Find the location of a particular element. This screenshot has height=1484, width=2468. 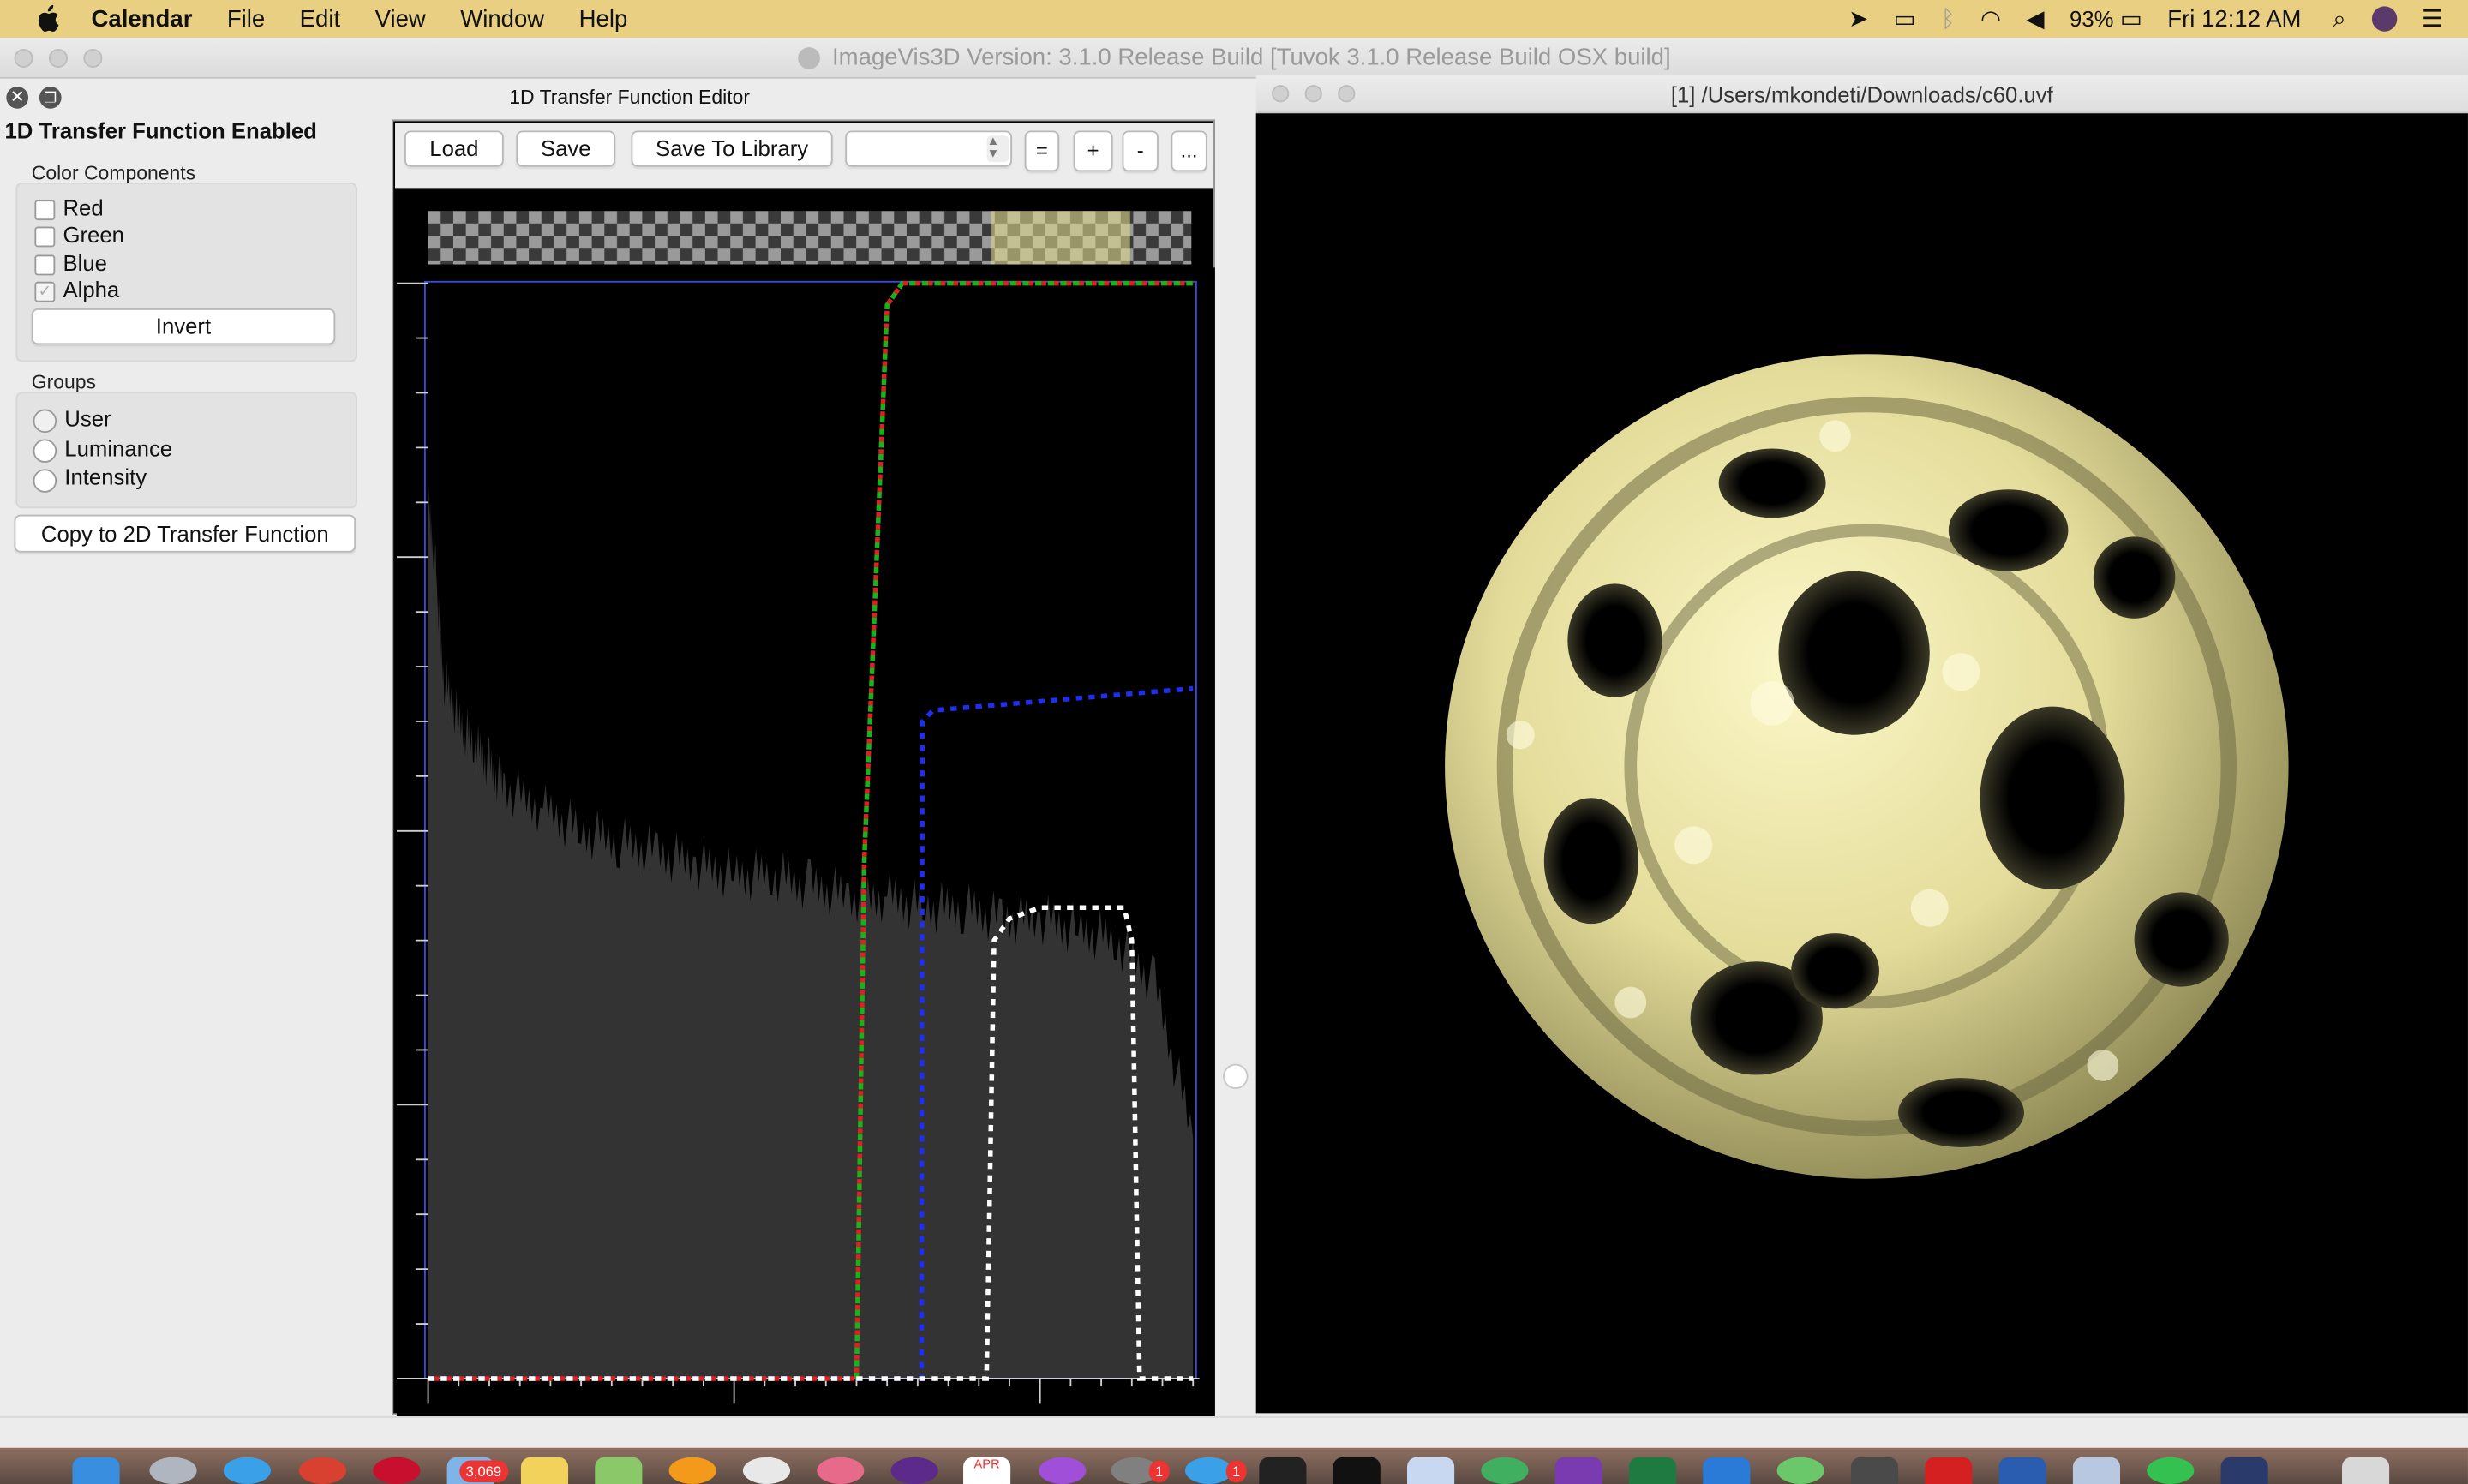

vlc-icon is located at coordinates (692, 1470).